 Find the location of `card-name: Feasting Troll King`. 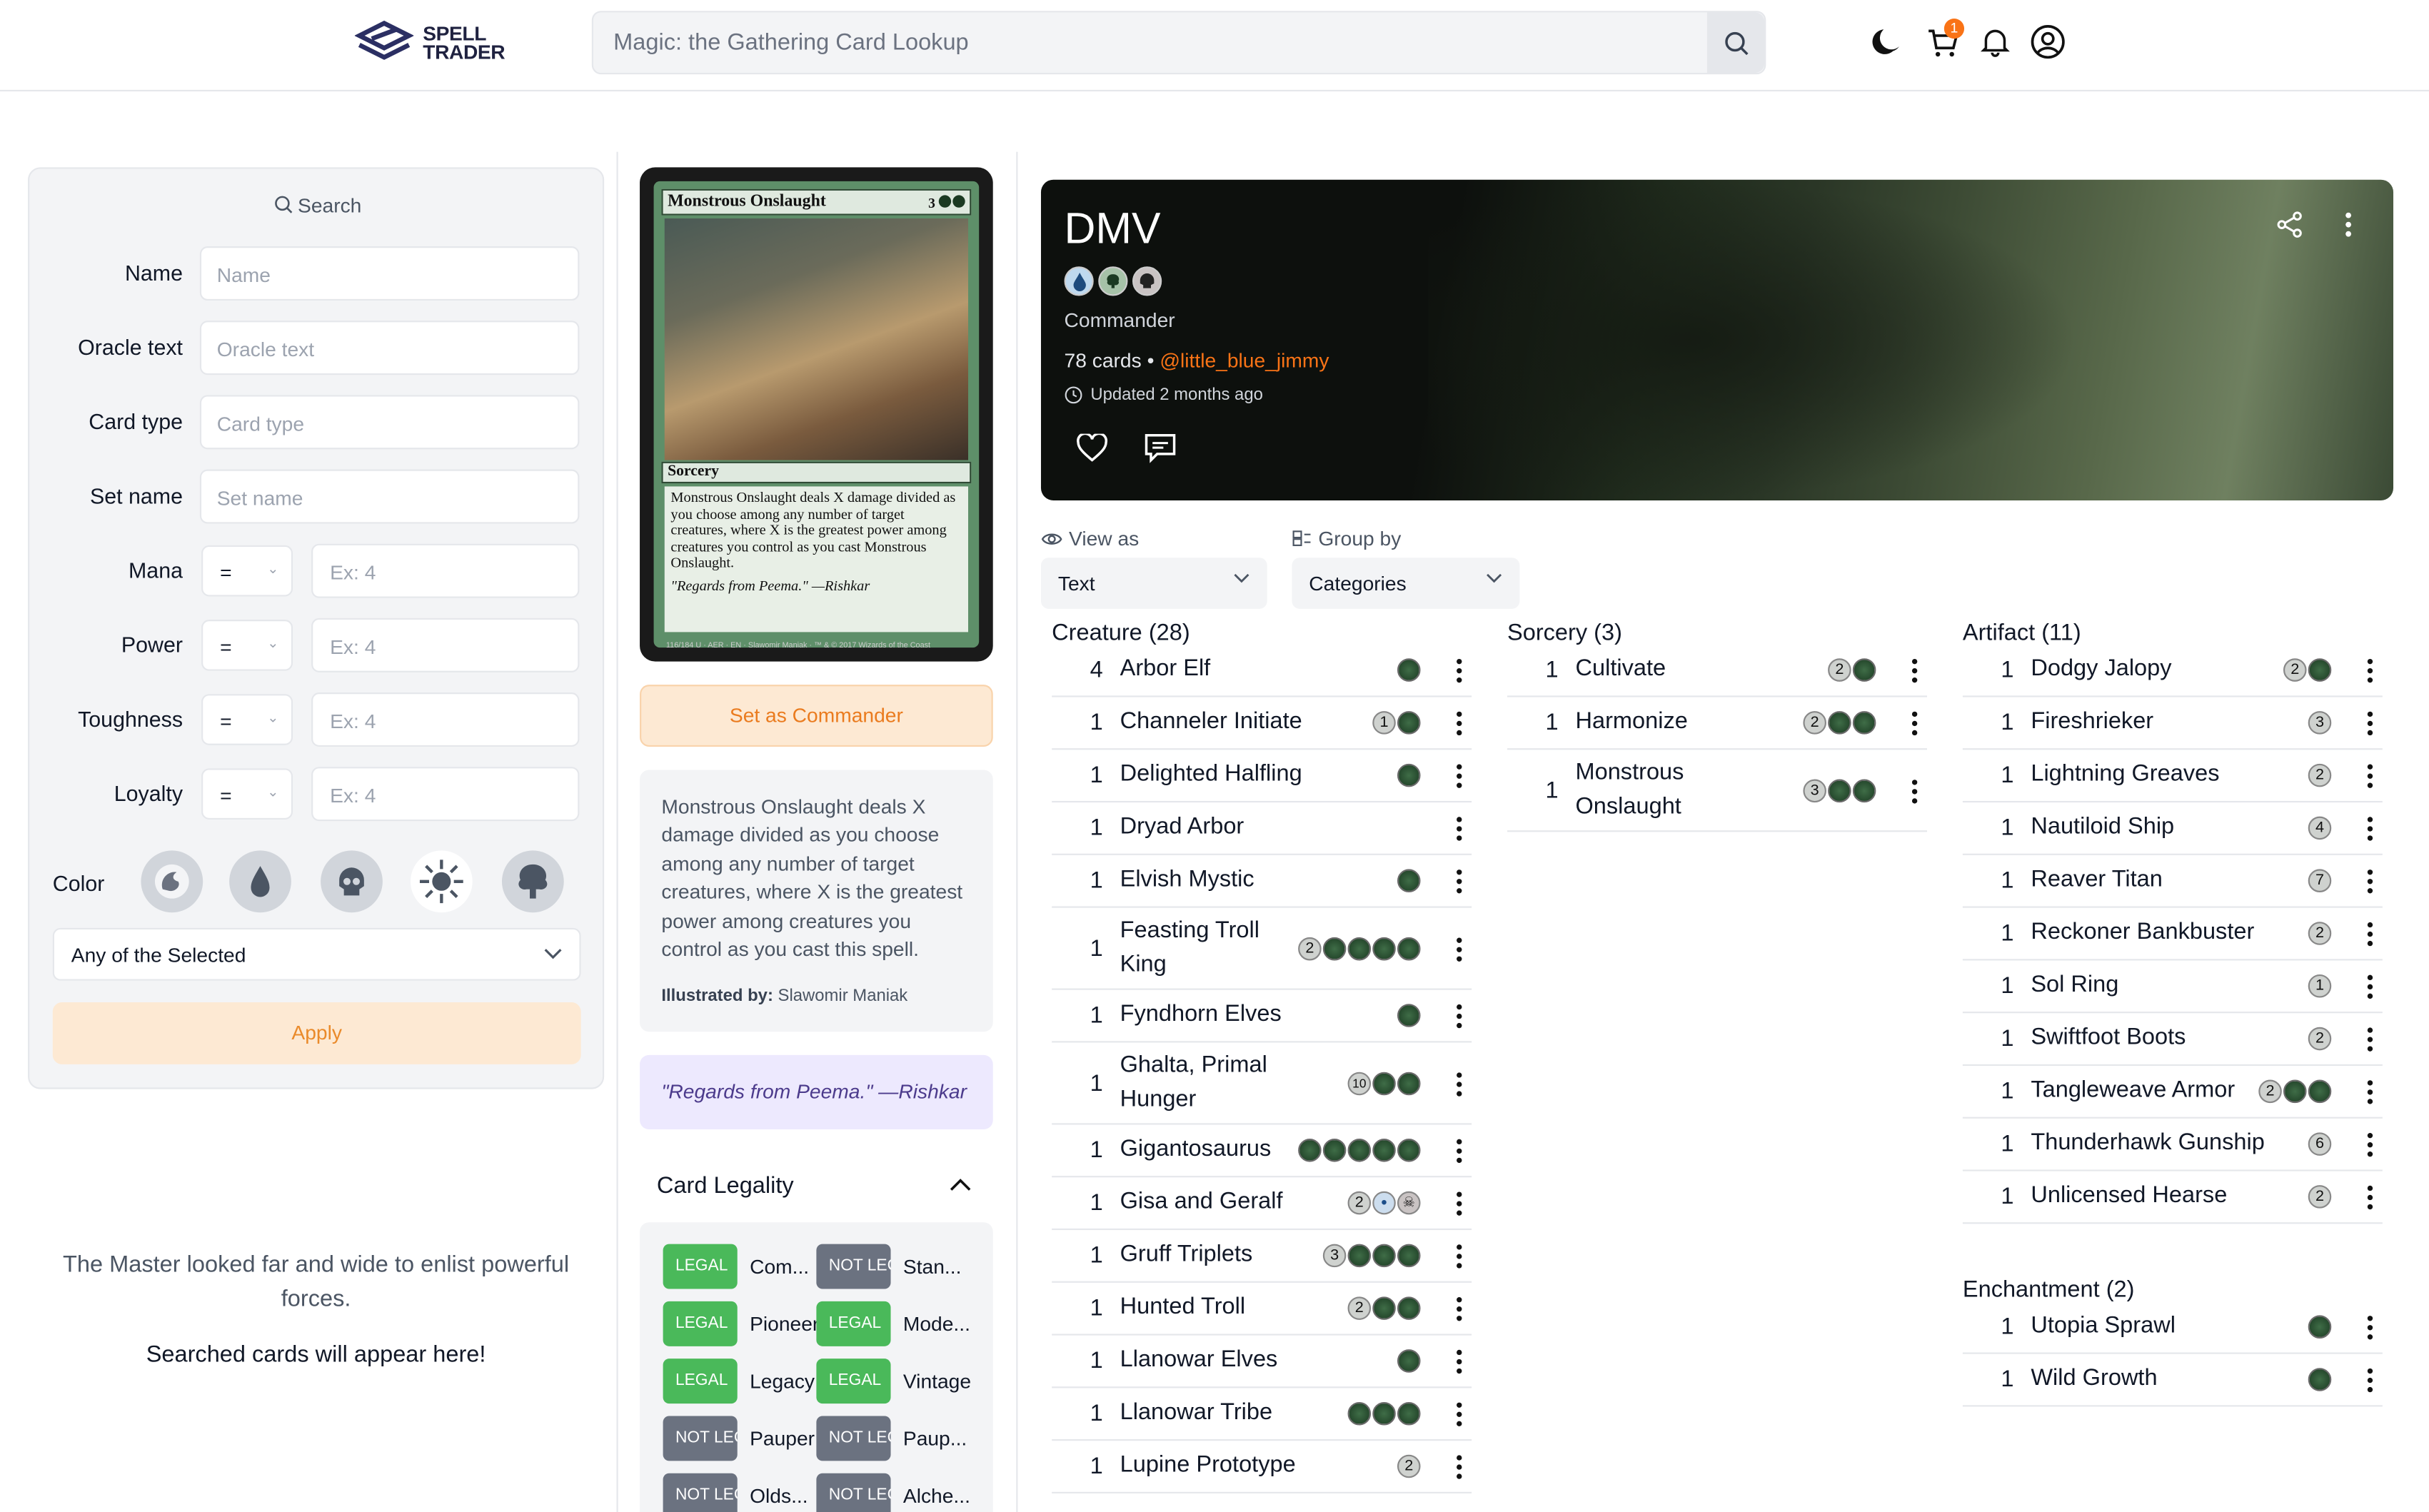

card-name: Feasting Troll King is located at coordinates (1205, 948).